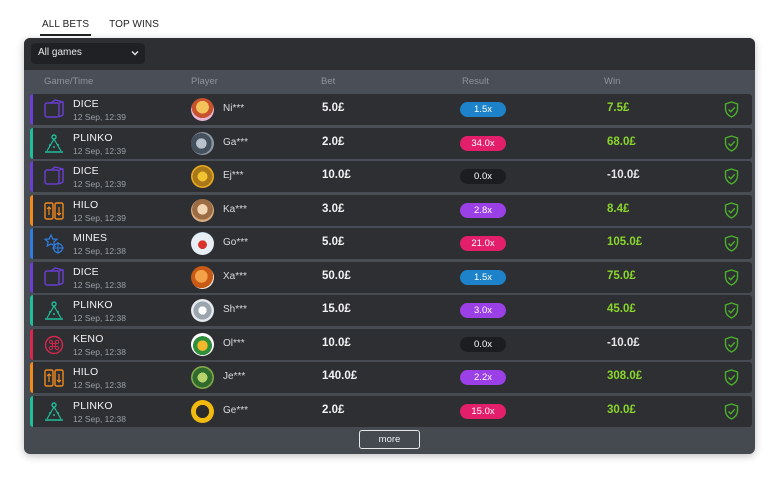  I want to click on player-name: Go***, so click(236, 242).